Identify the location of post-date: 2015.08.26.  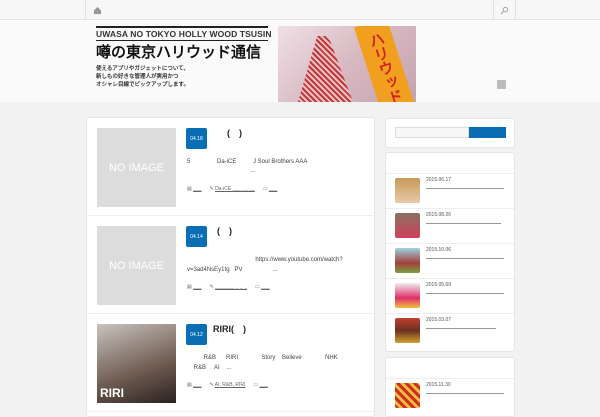
(439, 215).